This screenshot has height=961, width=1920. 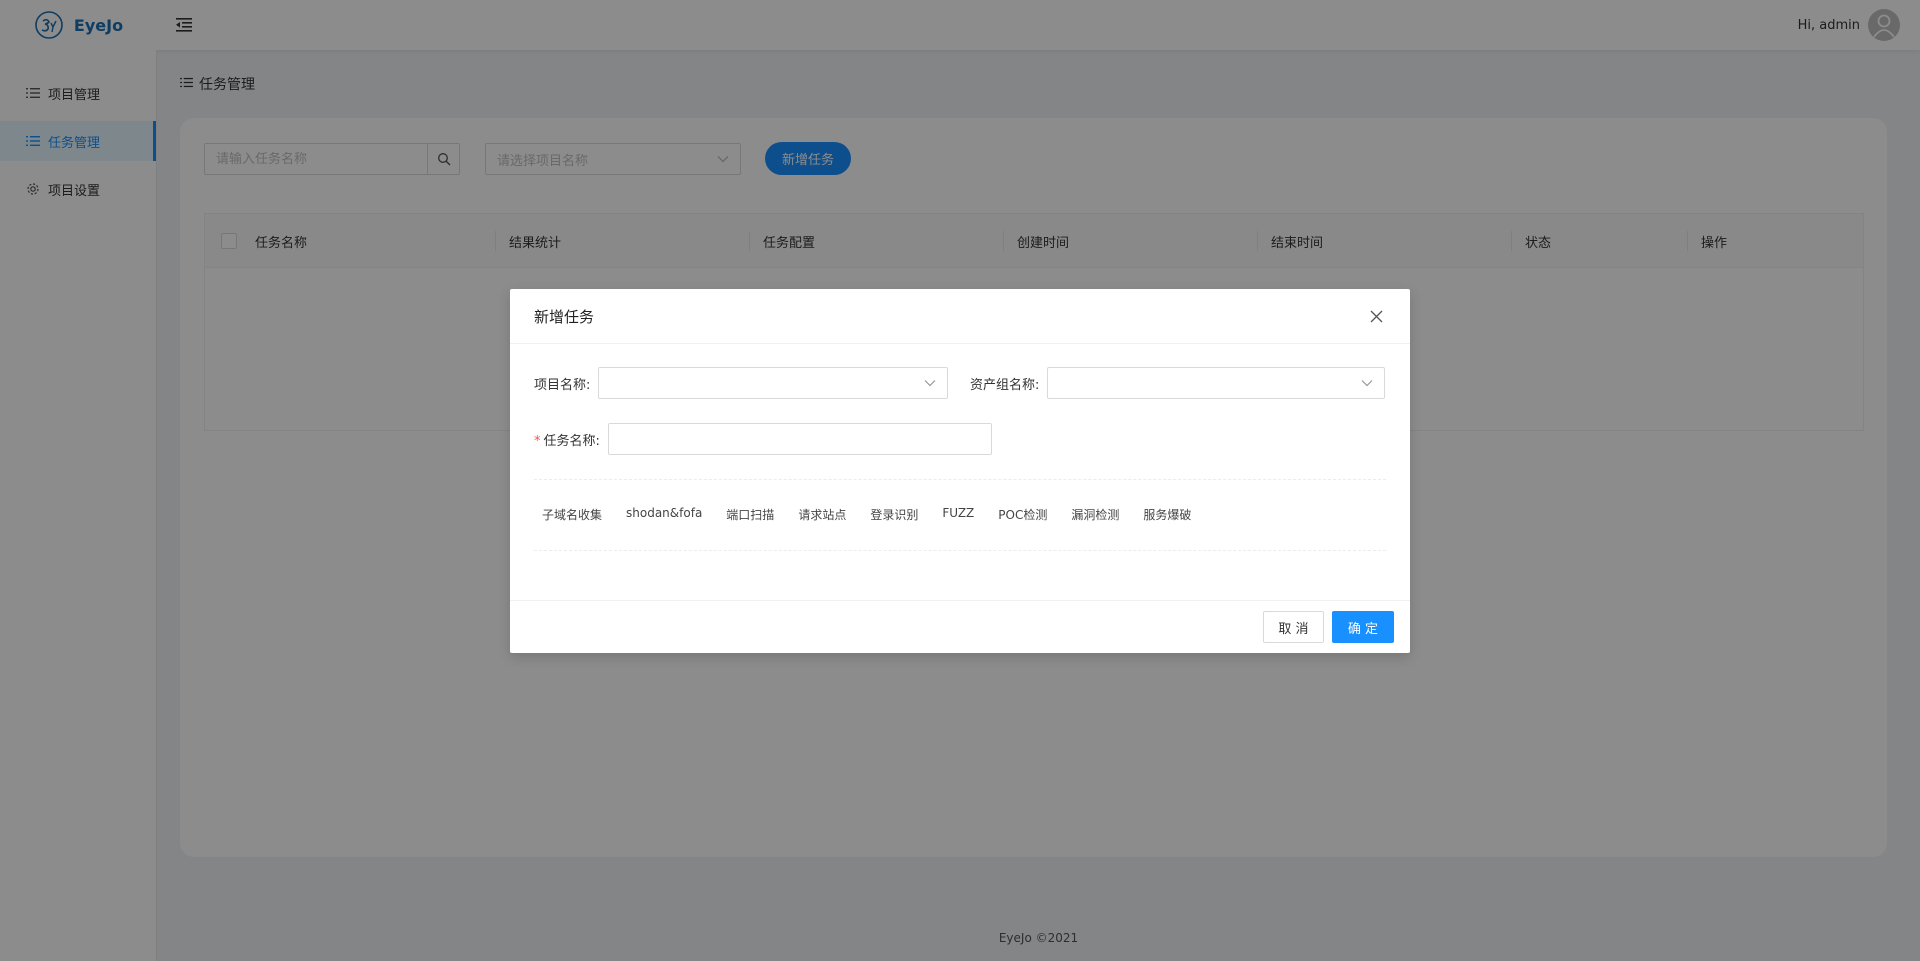 What do you see at coordinates (894, 514) in the screenshot?
I see `tab-login-detect: 登录识别` at bounding box center [894, 514].